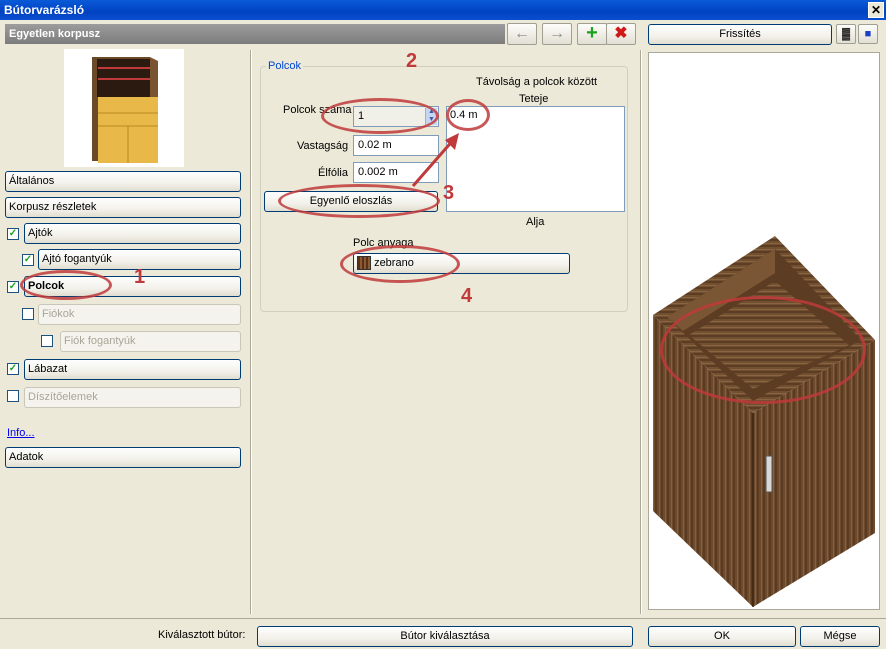 The width and height of the screenshot is (886, 649). What do you see at coordinates (285, 66) in the screenshot?
I see `shelves-group-title: Polcok` at bounding box center [285, 66].